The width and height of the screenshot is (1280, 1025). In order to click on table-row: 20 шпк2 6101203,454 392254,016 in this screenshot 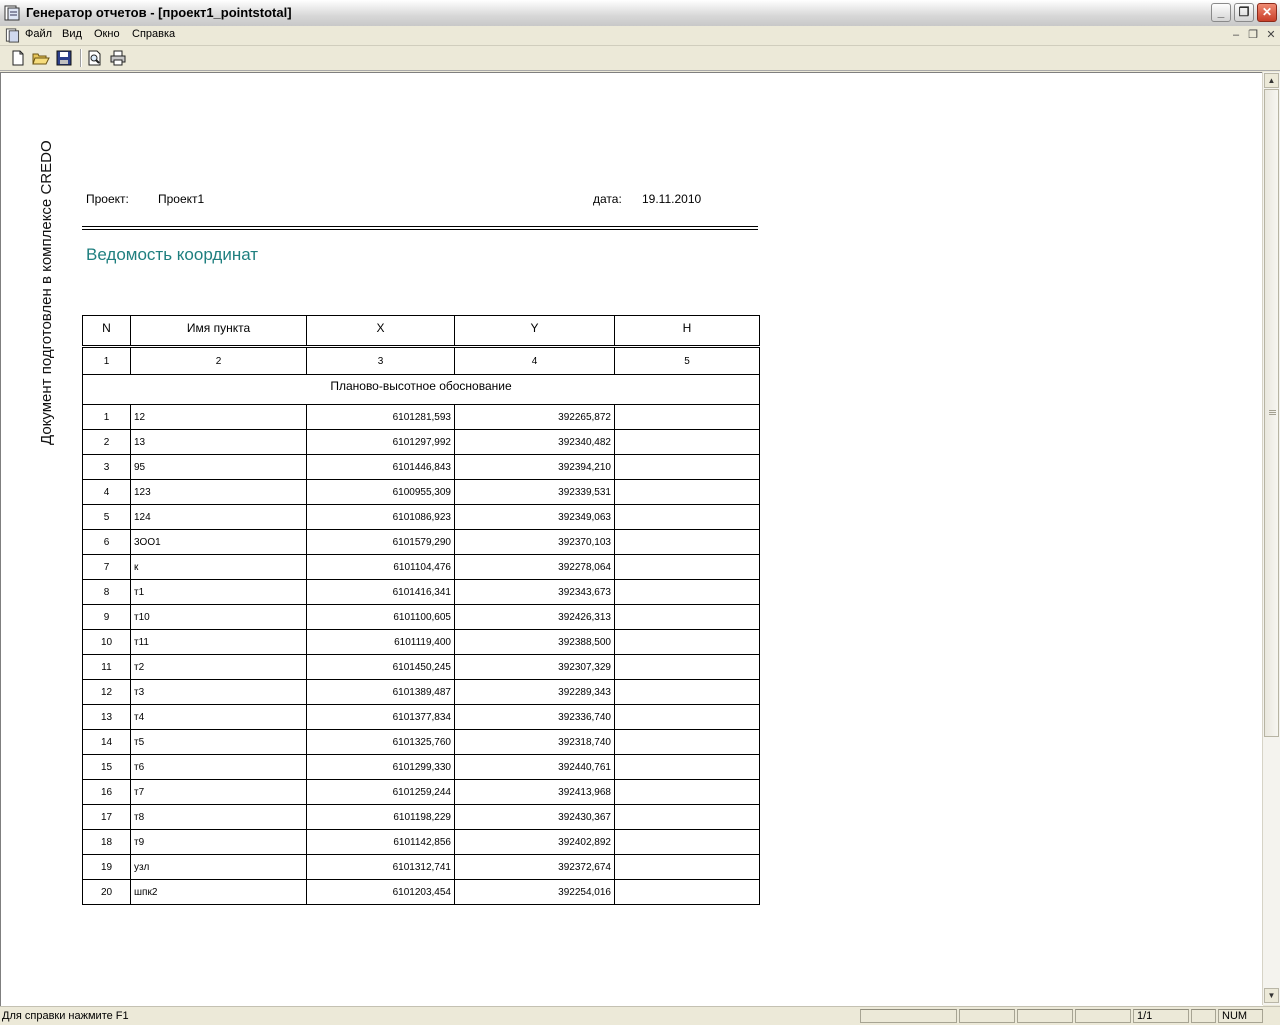, I will do `click(421, 892)`.